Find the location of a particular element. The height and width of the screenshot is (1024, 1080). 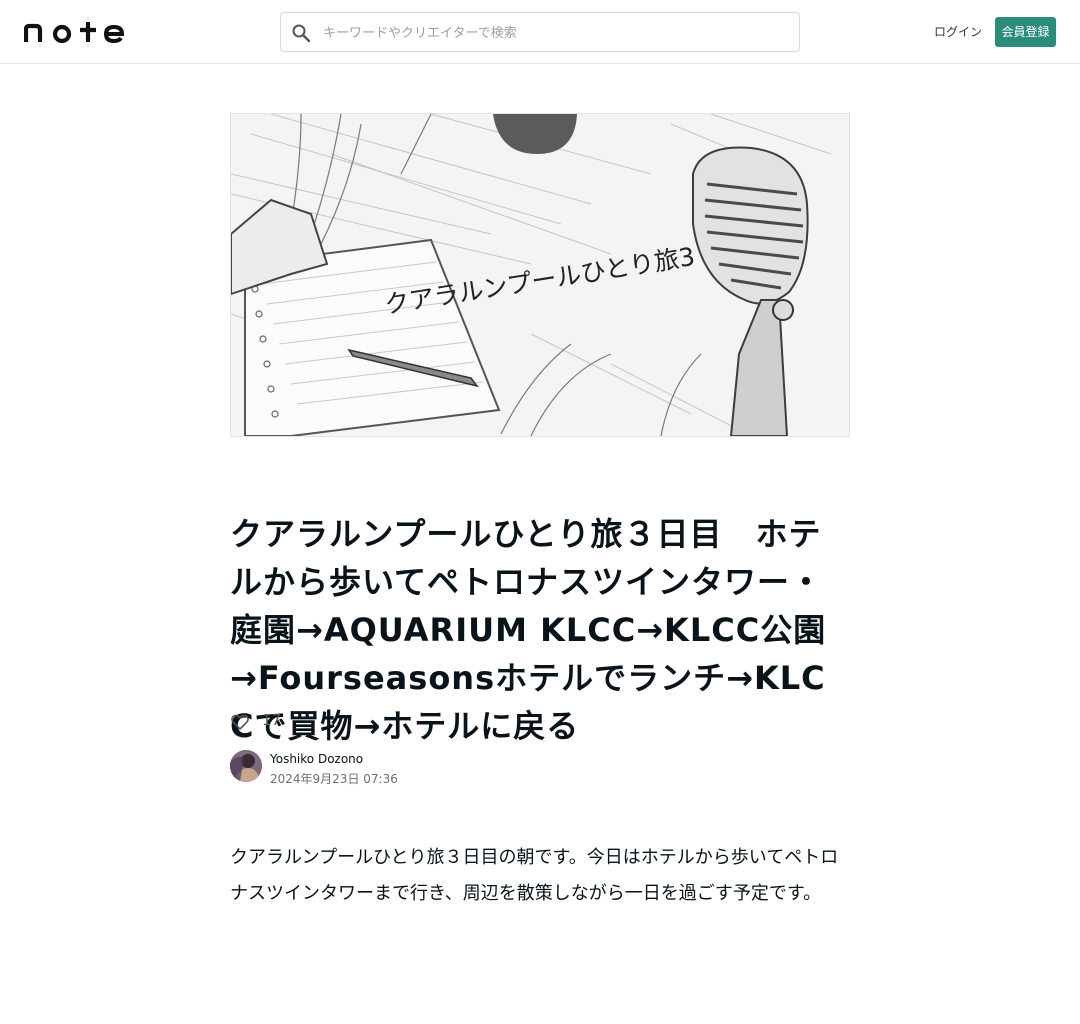

note-logo: note is located at coordinates (74, 32).